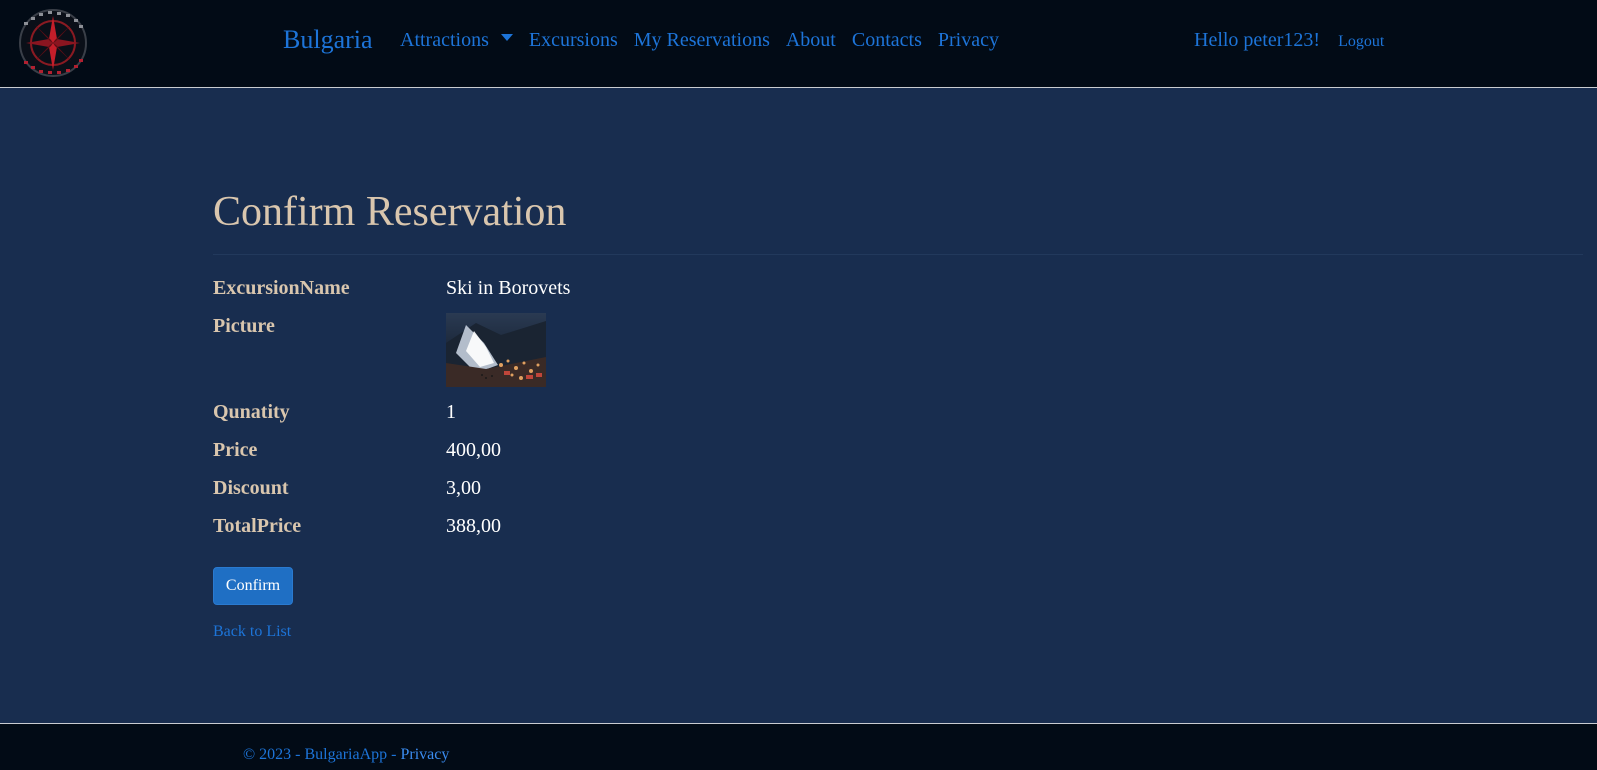 This screenshot has height=770, width=1597. Describe the element at coordinates (251, 488) in the screenshot. I see `discount-label: Discount` at that location.